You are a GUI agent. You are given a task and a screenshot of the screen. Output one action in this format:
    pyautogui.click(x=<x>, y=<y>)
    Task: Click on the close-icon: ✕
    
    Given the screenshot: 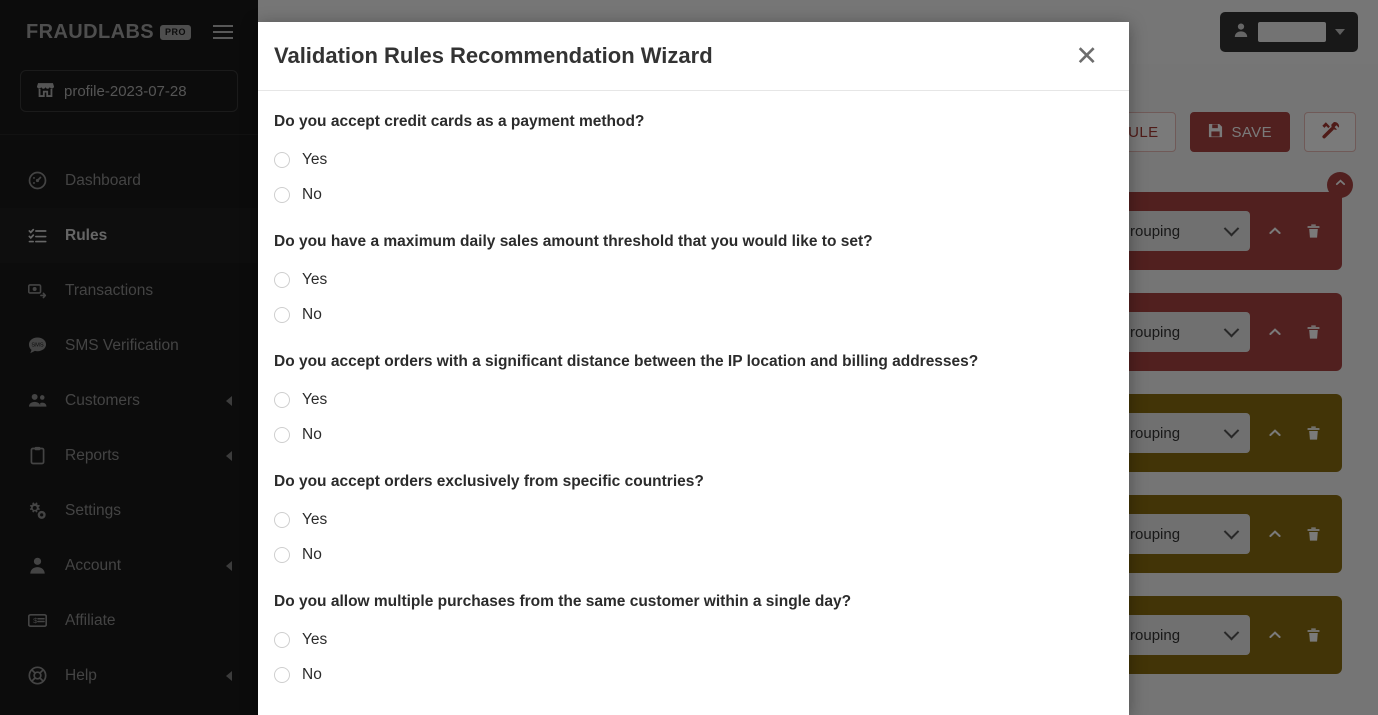 What is the action you would take?
    pyautogui.click(x=1086, y=56)
    